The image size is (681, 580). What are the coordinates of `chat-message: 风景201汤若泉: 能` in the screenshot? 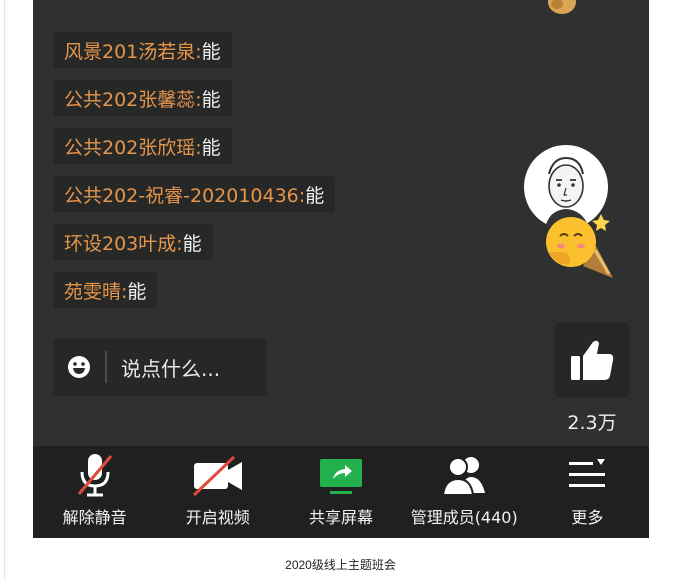 It's located at (142, 50).